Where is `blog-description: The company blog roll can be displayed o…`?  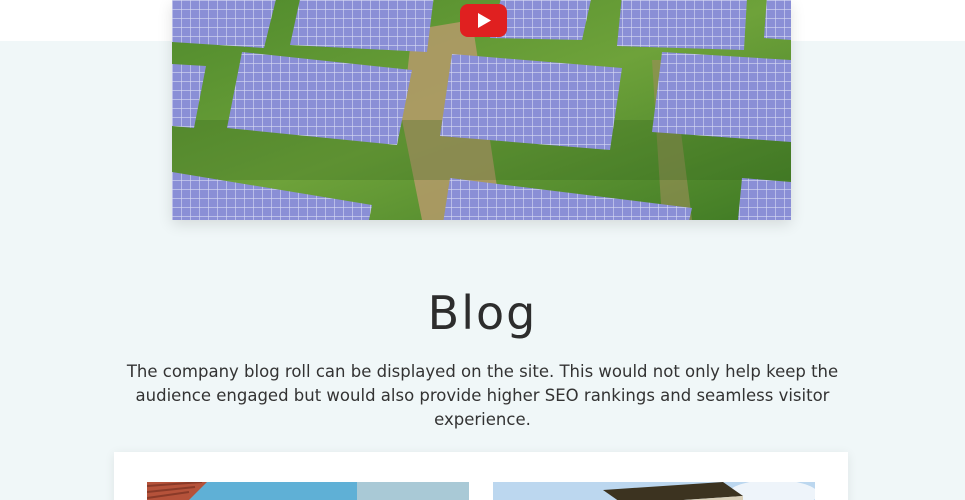
blog-description: The company blog roll can be displayed o… is located at coordinates (482, 395).